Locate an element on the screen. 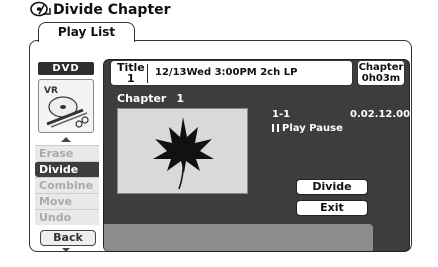 Image resolution: width=438 pixels, height=267 pixels. title-recording-info: 12/13Wed 3:00PM 2ch LP is located at coordinates (226, 72).